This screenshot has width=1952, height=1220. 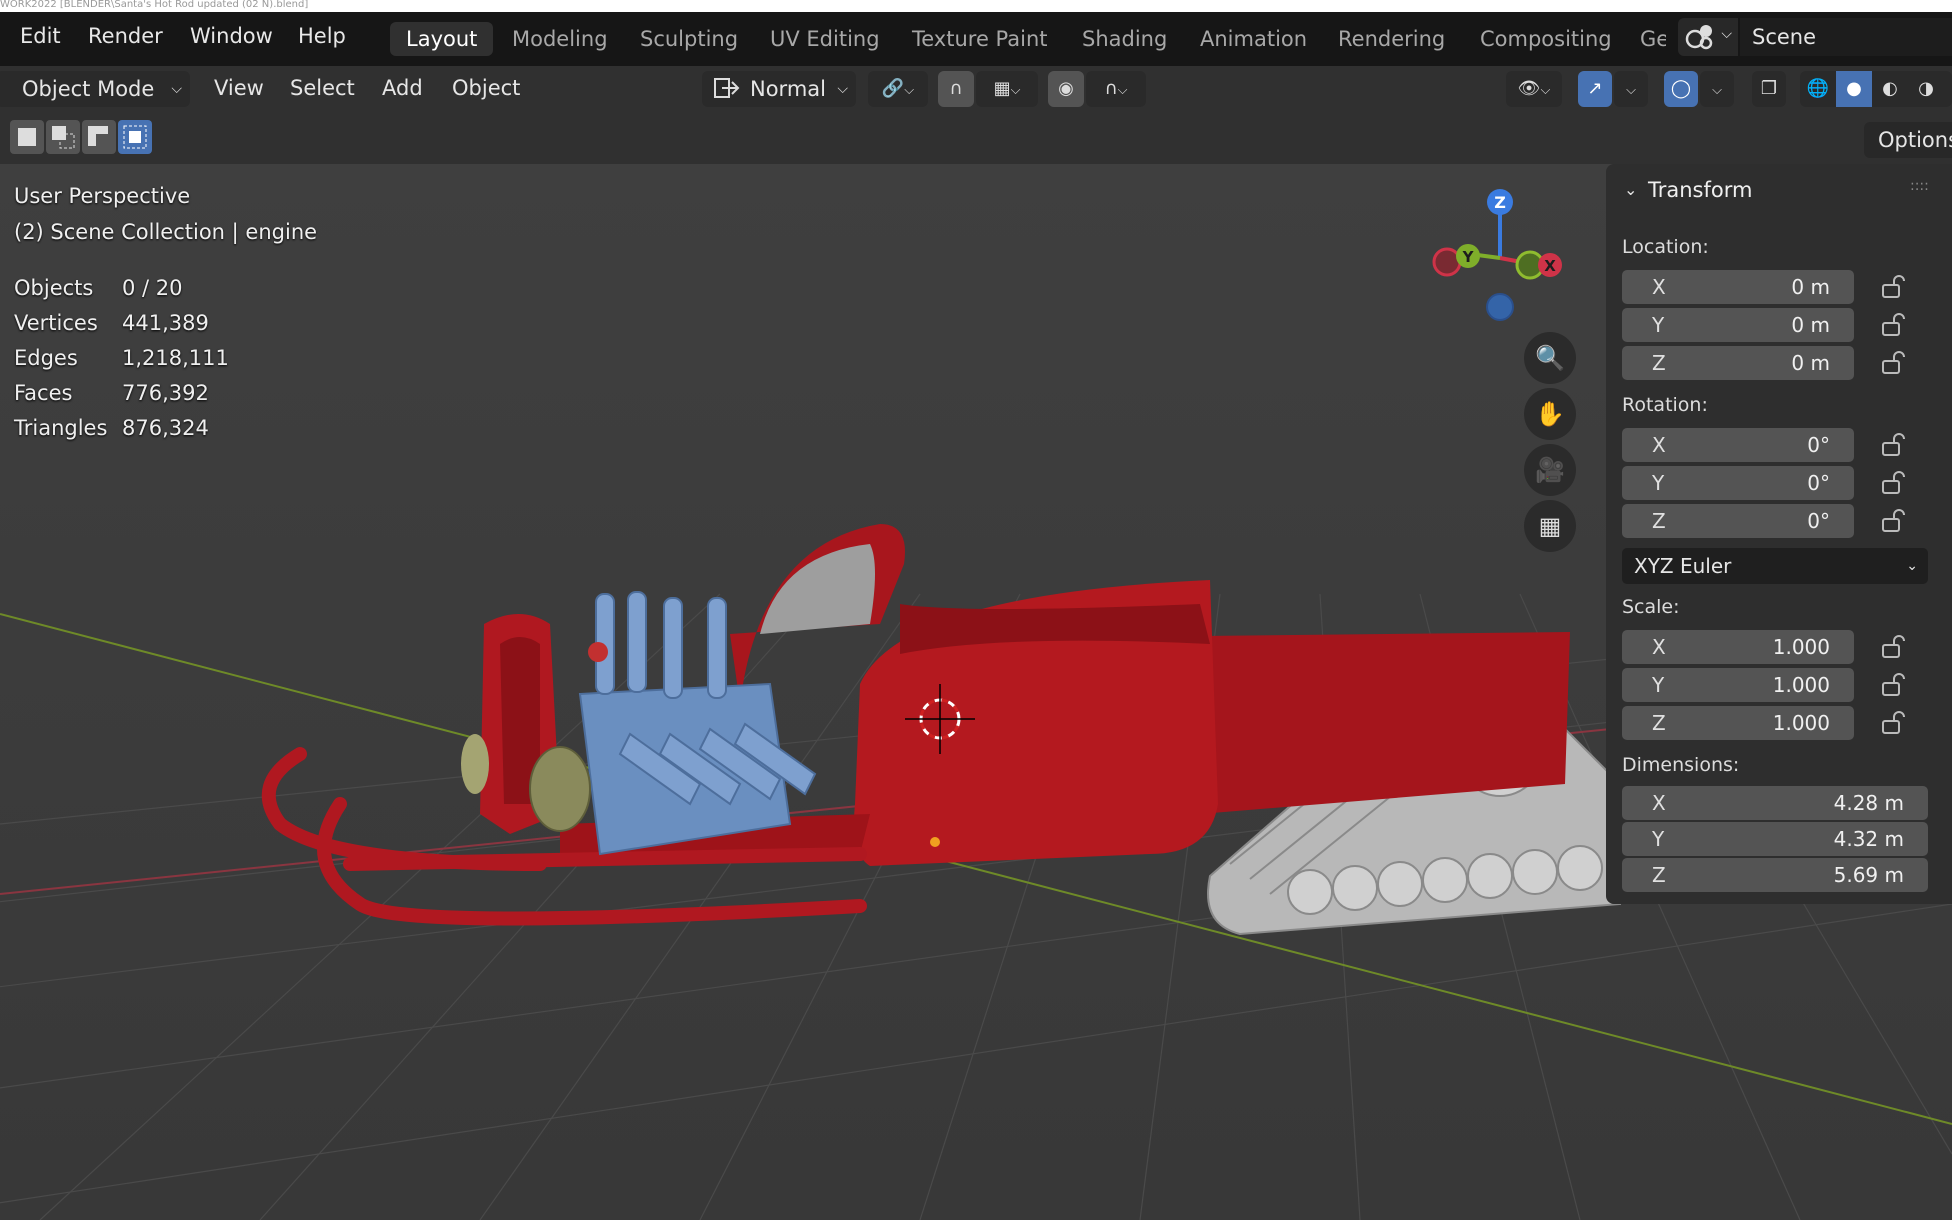 I want to click on magnet-icon: ∩, so click(x=956, y=88).